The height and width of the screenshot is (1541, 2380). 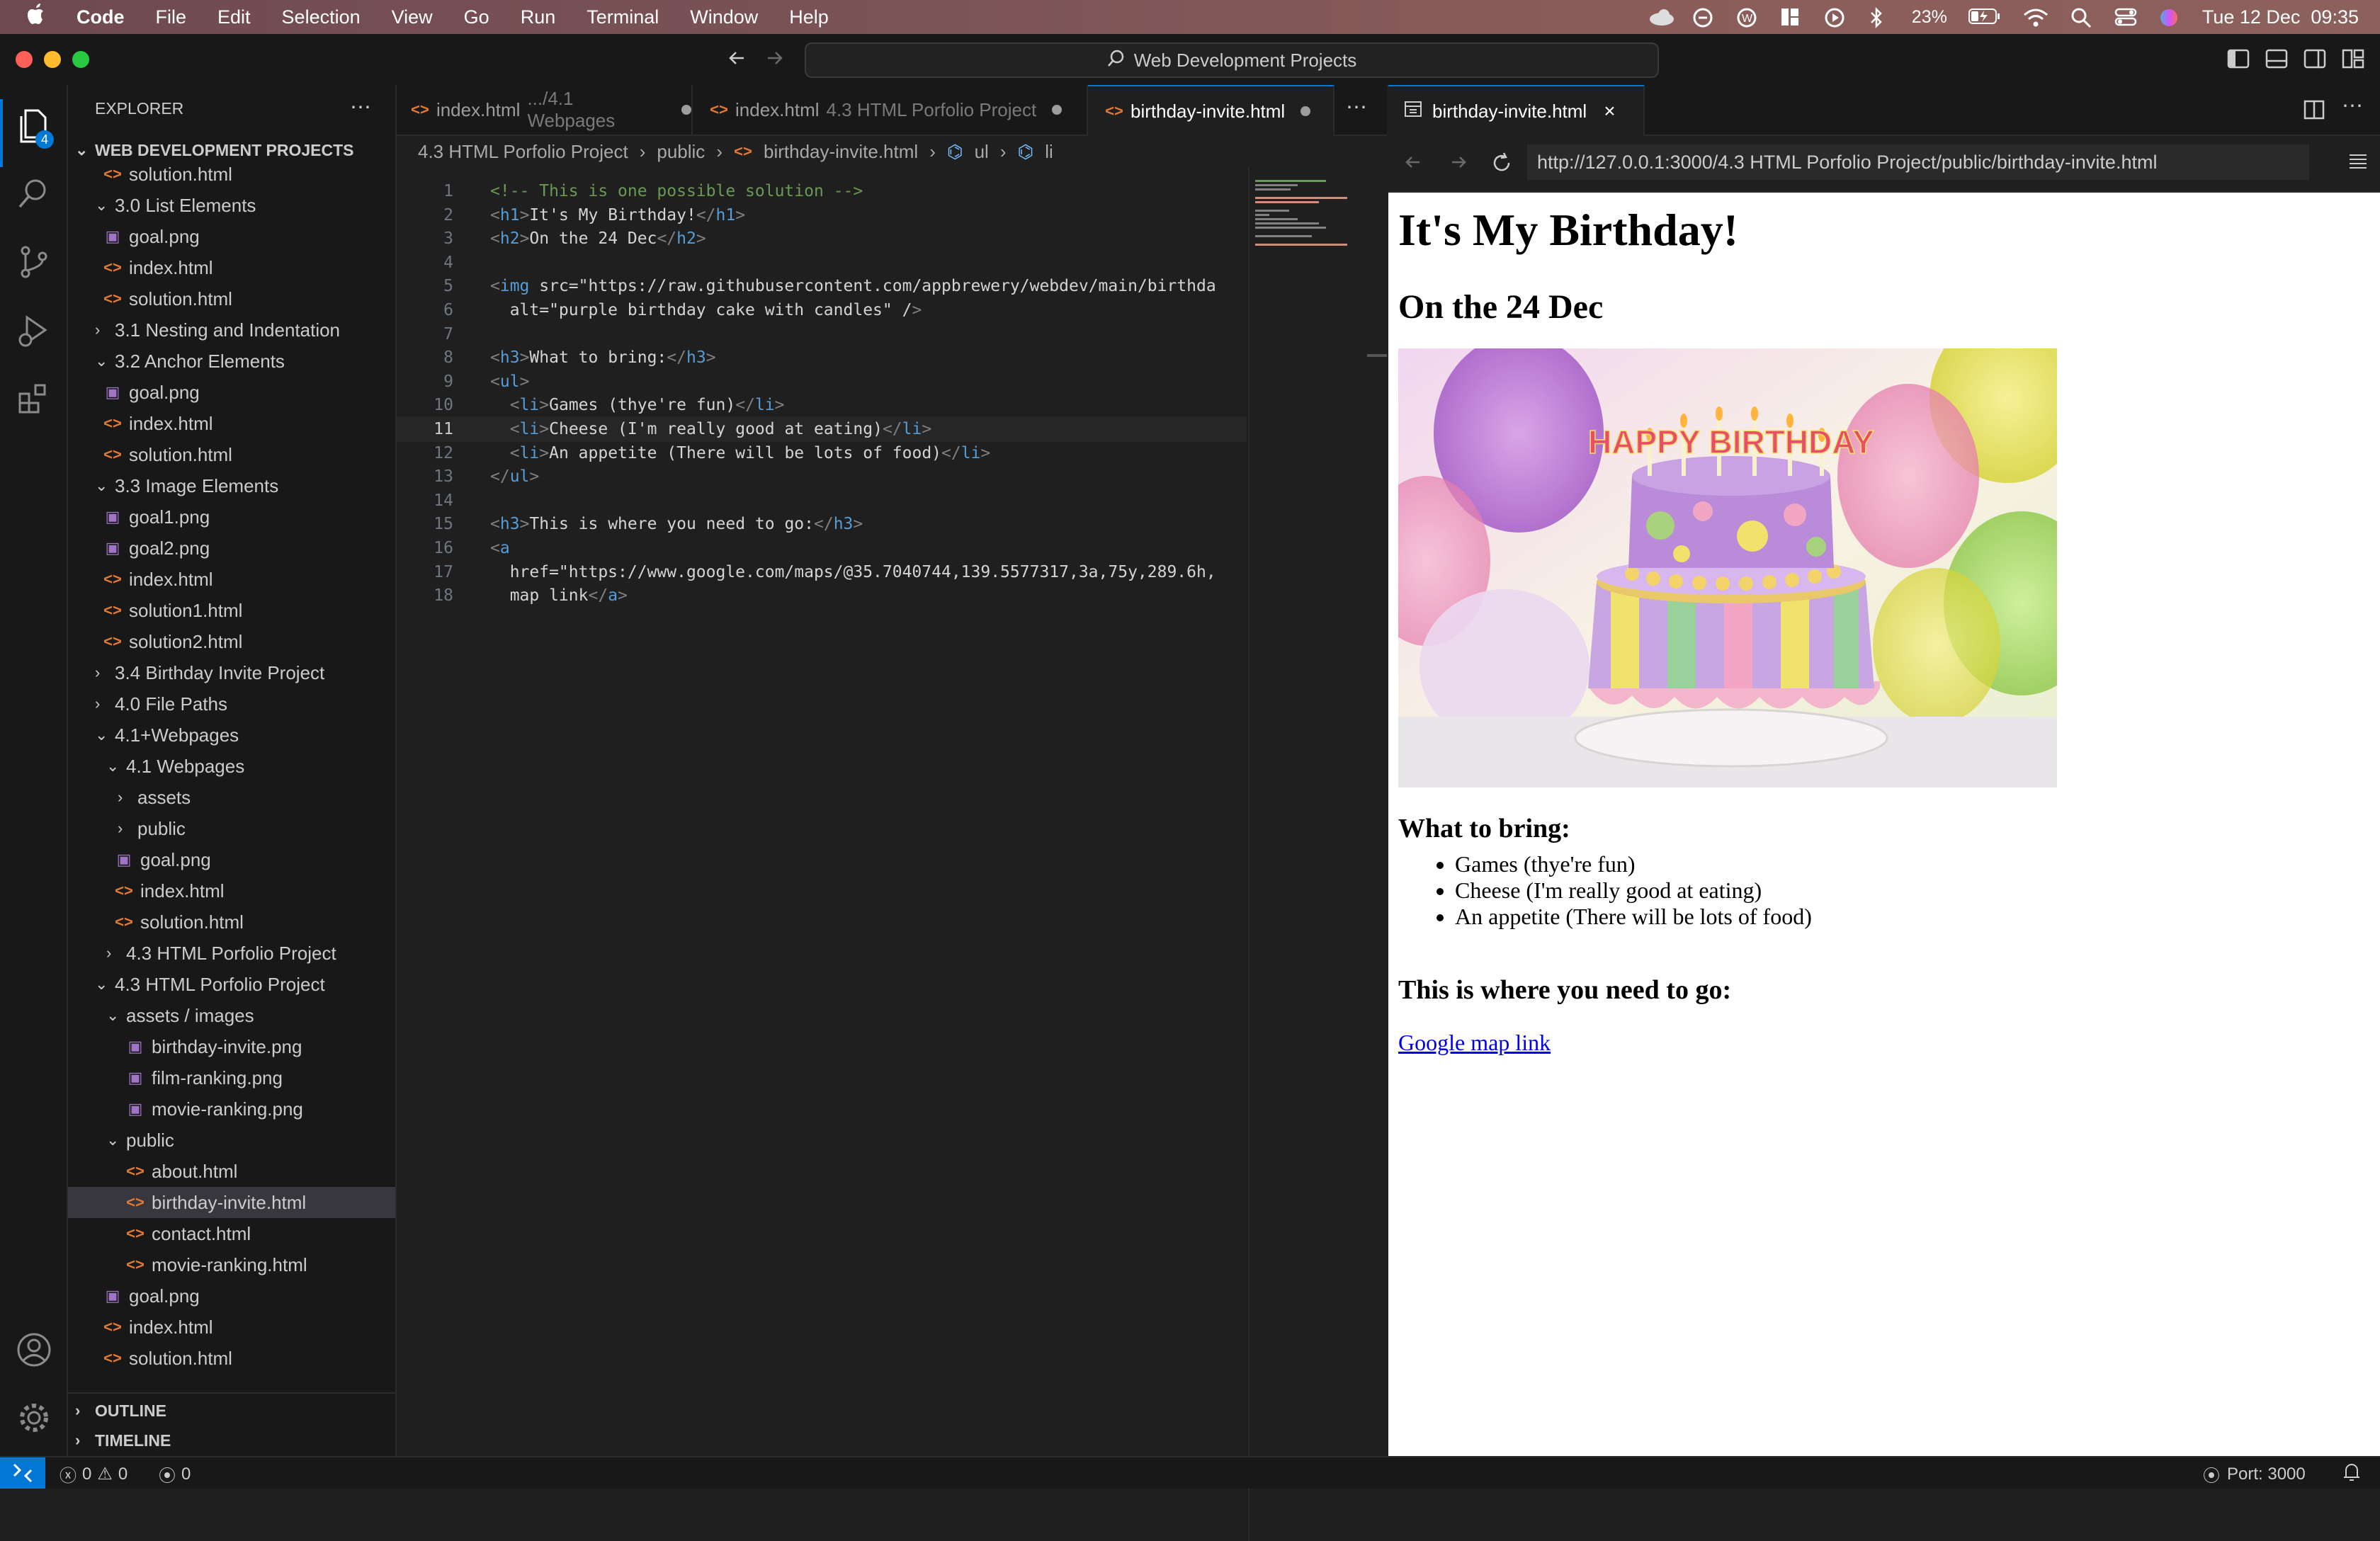 I want to click on remote-indicator, so click(x=22, y=1473).